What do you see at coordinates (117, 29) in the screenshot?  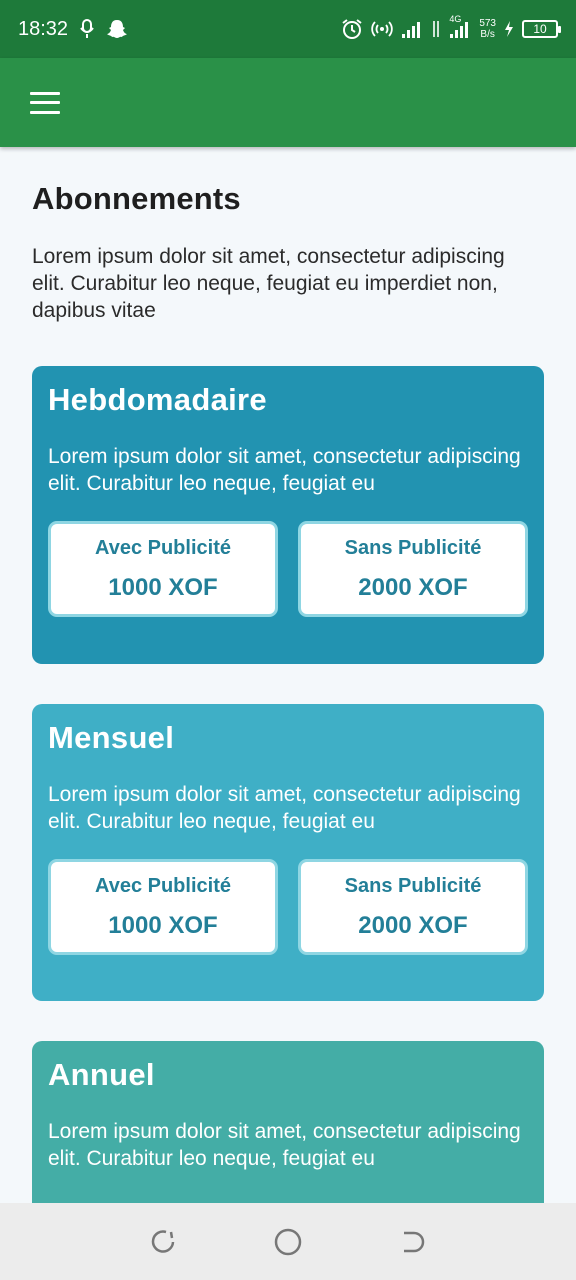 I see `snapchat-icon` at bounding box center [117, 29].